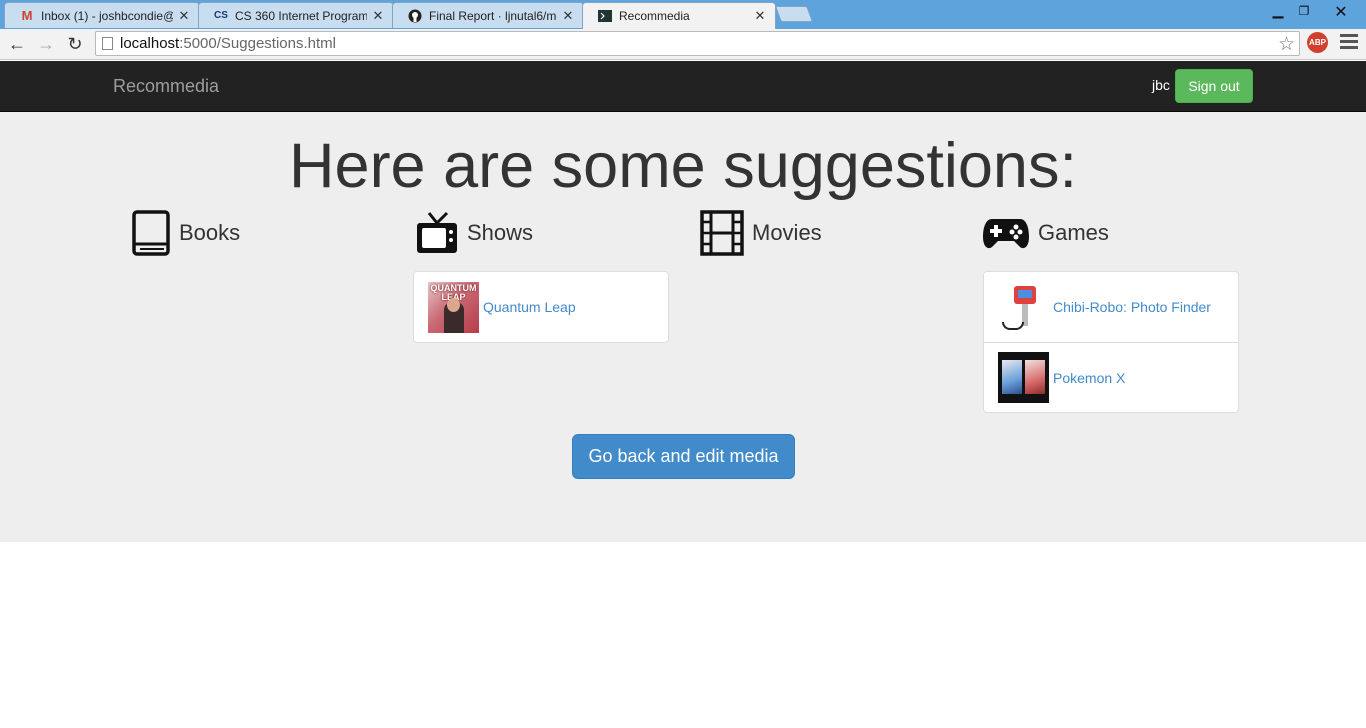 This screenshot has width=1366, height=728. What do you see at coordinates (654, 16) in the screenshot?
I see `tab-title: Recommedia` at bounding box center [654, 16].